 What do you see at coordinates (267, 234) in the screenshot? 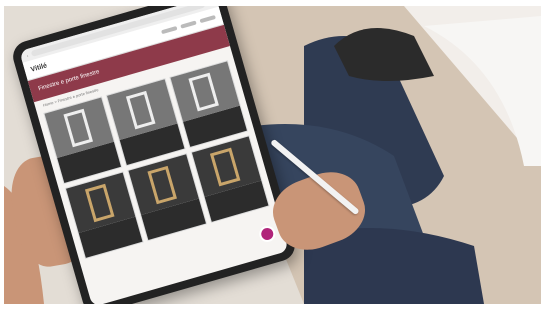
I see `chat-bubble-icon` at bounding box center [267, 234].